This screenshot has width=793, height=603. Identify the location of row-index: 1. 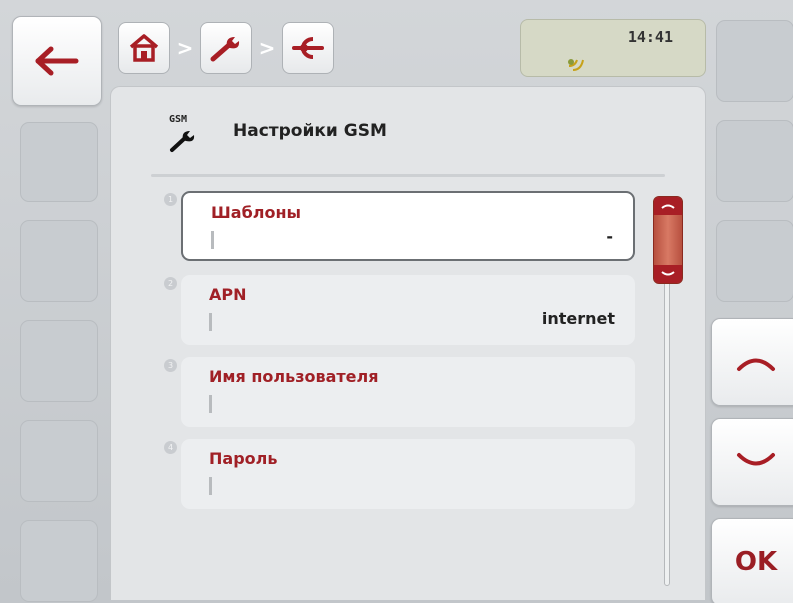
(170, 199).